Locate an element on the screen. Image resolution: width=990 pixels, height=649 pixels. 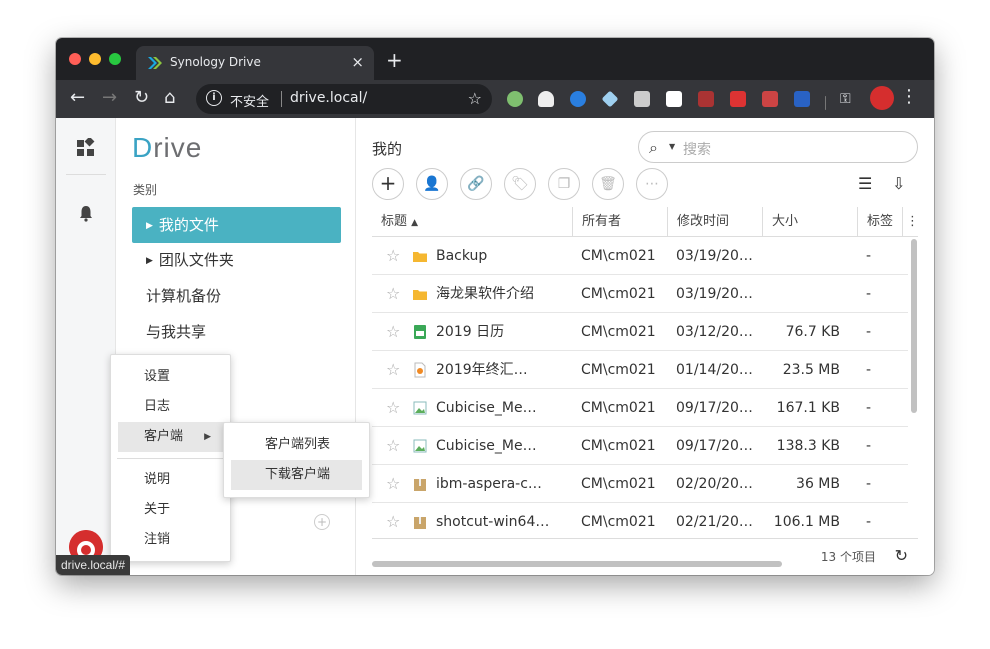
column-size: 大小 is located at coordinates (810, 222).